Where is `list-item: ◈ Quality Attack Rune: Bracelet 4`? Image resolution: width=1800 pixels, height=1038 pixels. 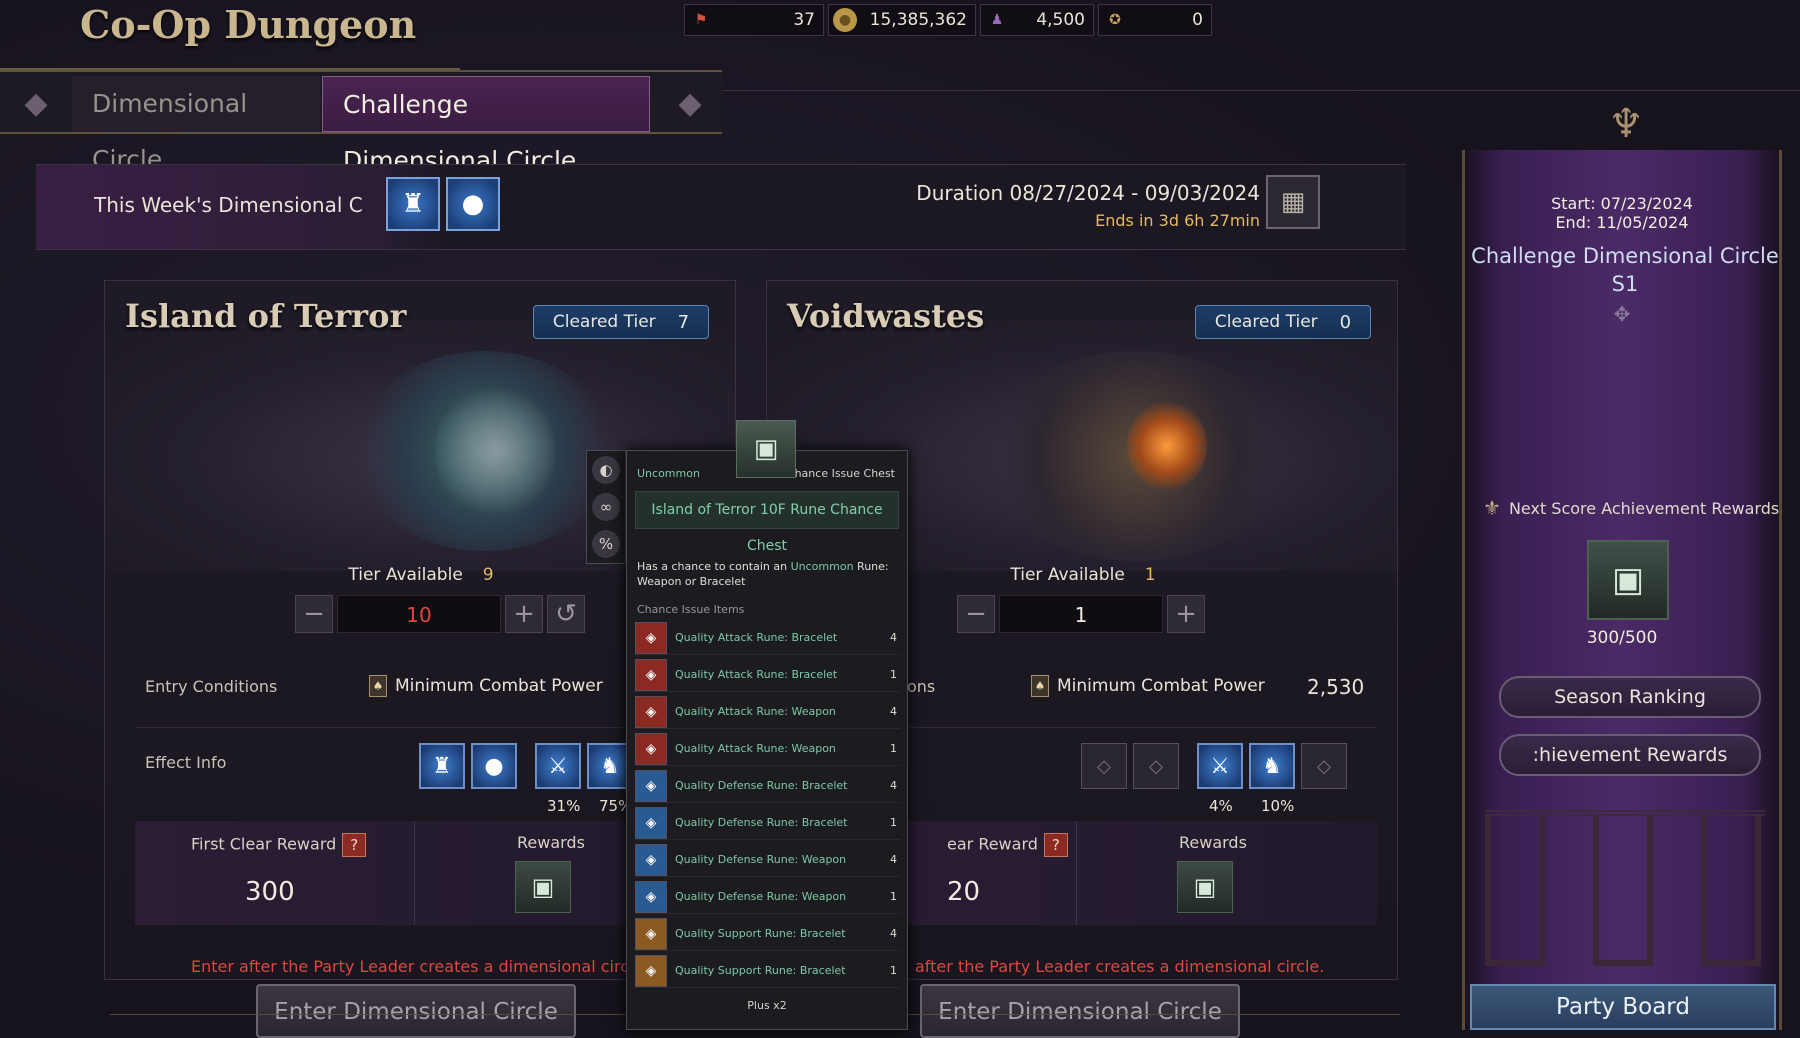
list-item: ◈ Quality Attack Rune: Bracelet 4 is located at coordinates (768, 638).